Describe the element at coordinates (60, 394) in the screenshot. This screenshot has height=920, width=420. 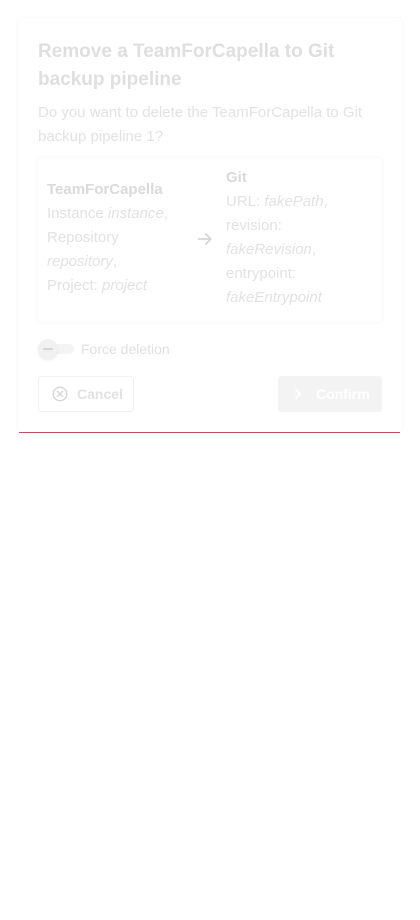
I see `cancel-circle-icon` at that location.